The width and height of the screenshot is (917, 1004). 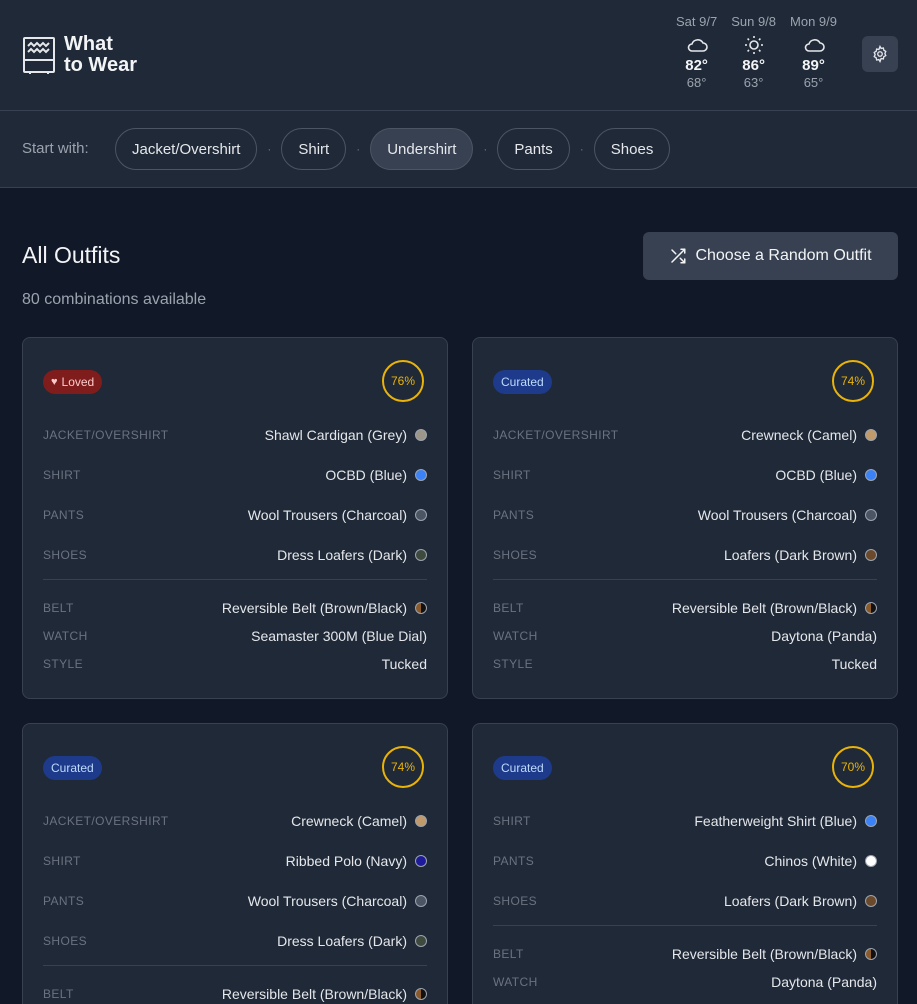 I want to click on item-name: OCBD (Blue), so click(x=366, y=475).